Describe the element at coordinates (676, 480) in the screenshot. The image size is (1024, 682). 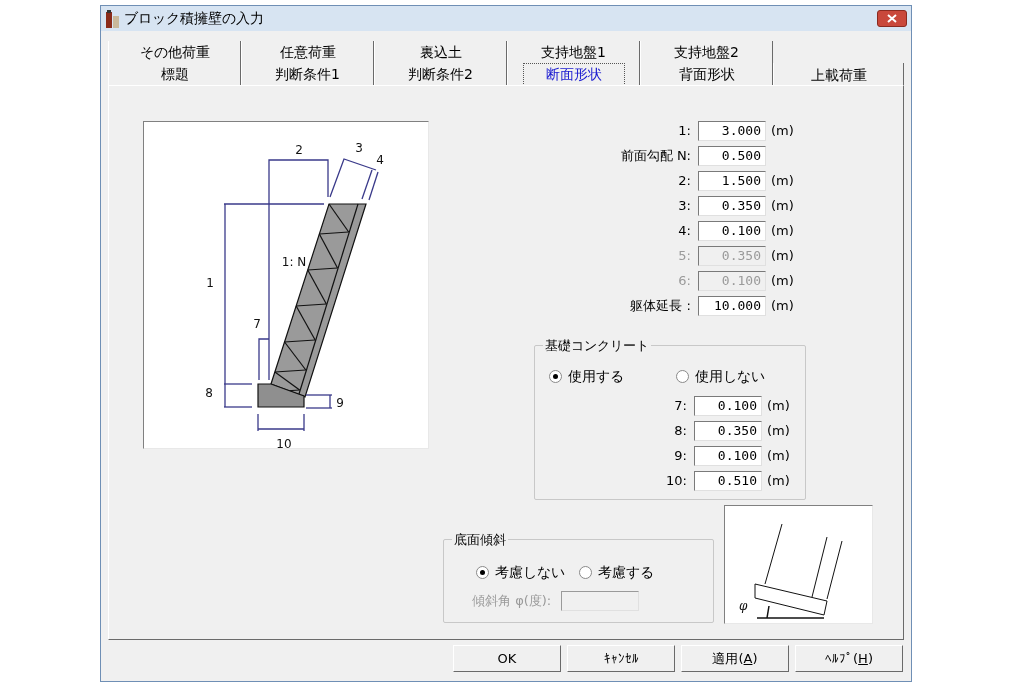
I see `field-label: 10:` at that location.